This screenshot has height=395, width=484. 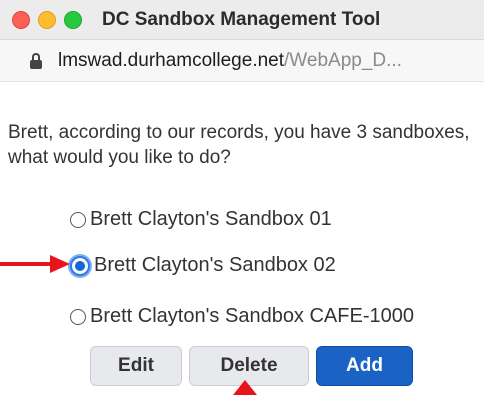 I want to click on sandbox-option-02: Brett Clayton's Sandbox 02, so click(x=203, y=265).